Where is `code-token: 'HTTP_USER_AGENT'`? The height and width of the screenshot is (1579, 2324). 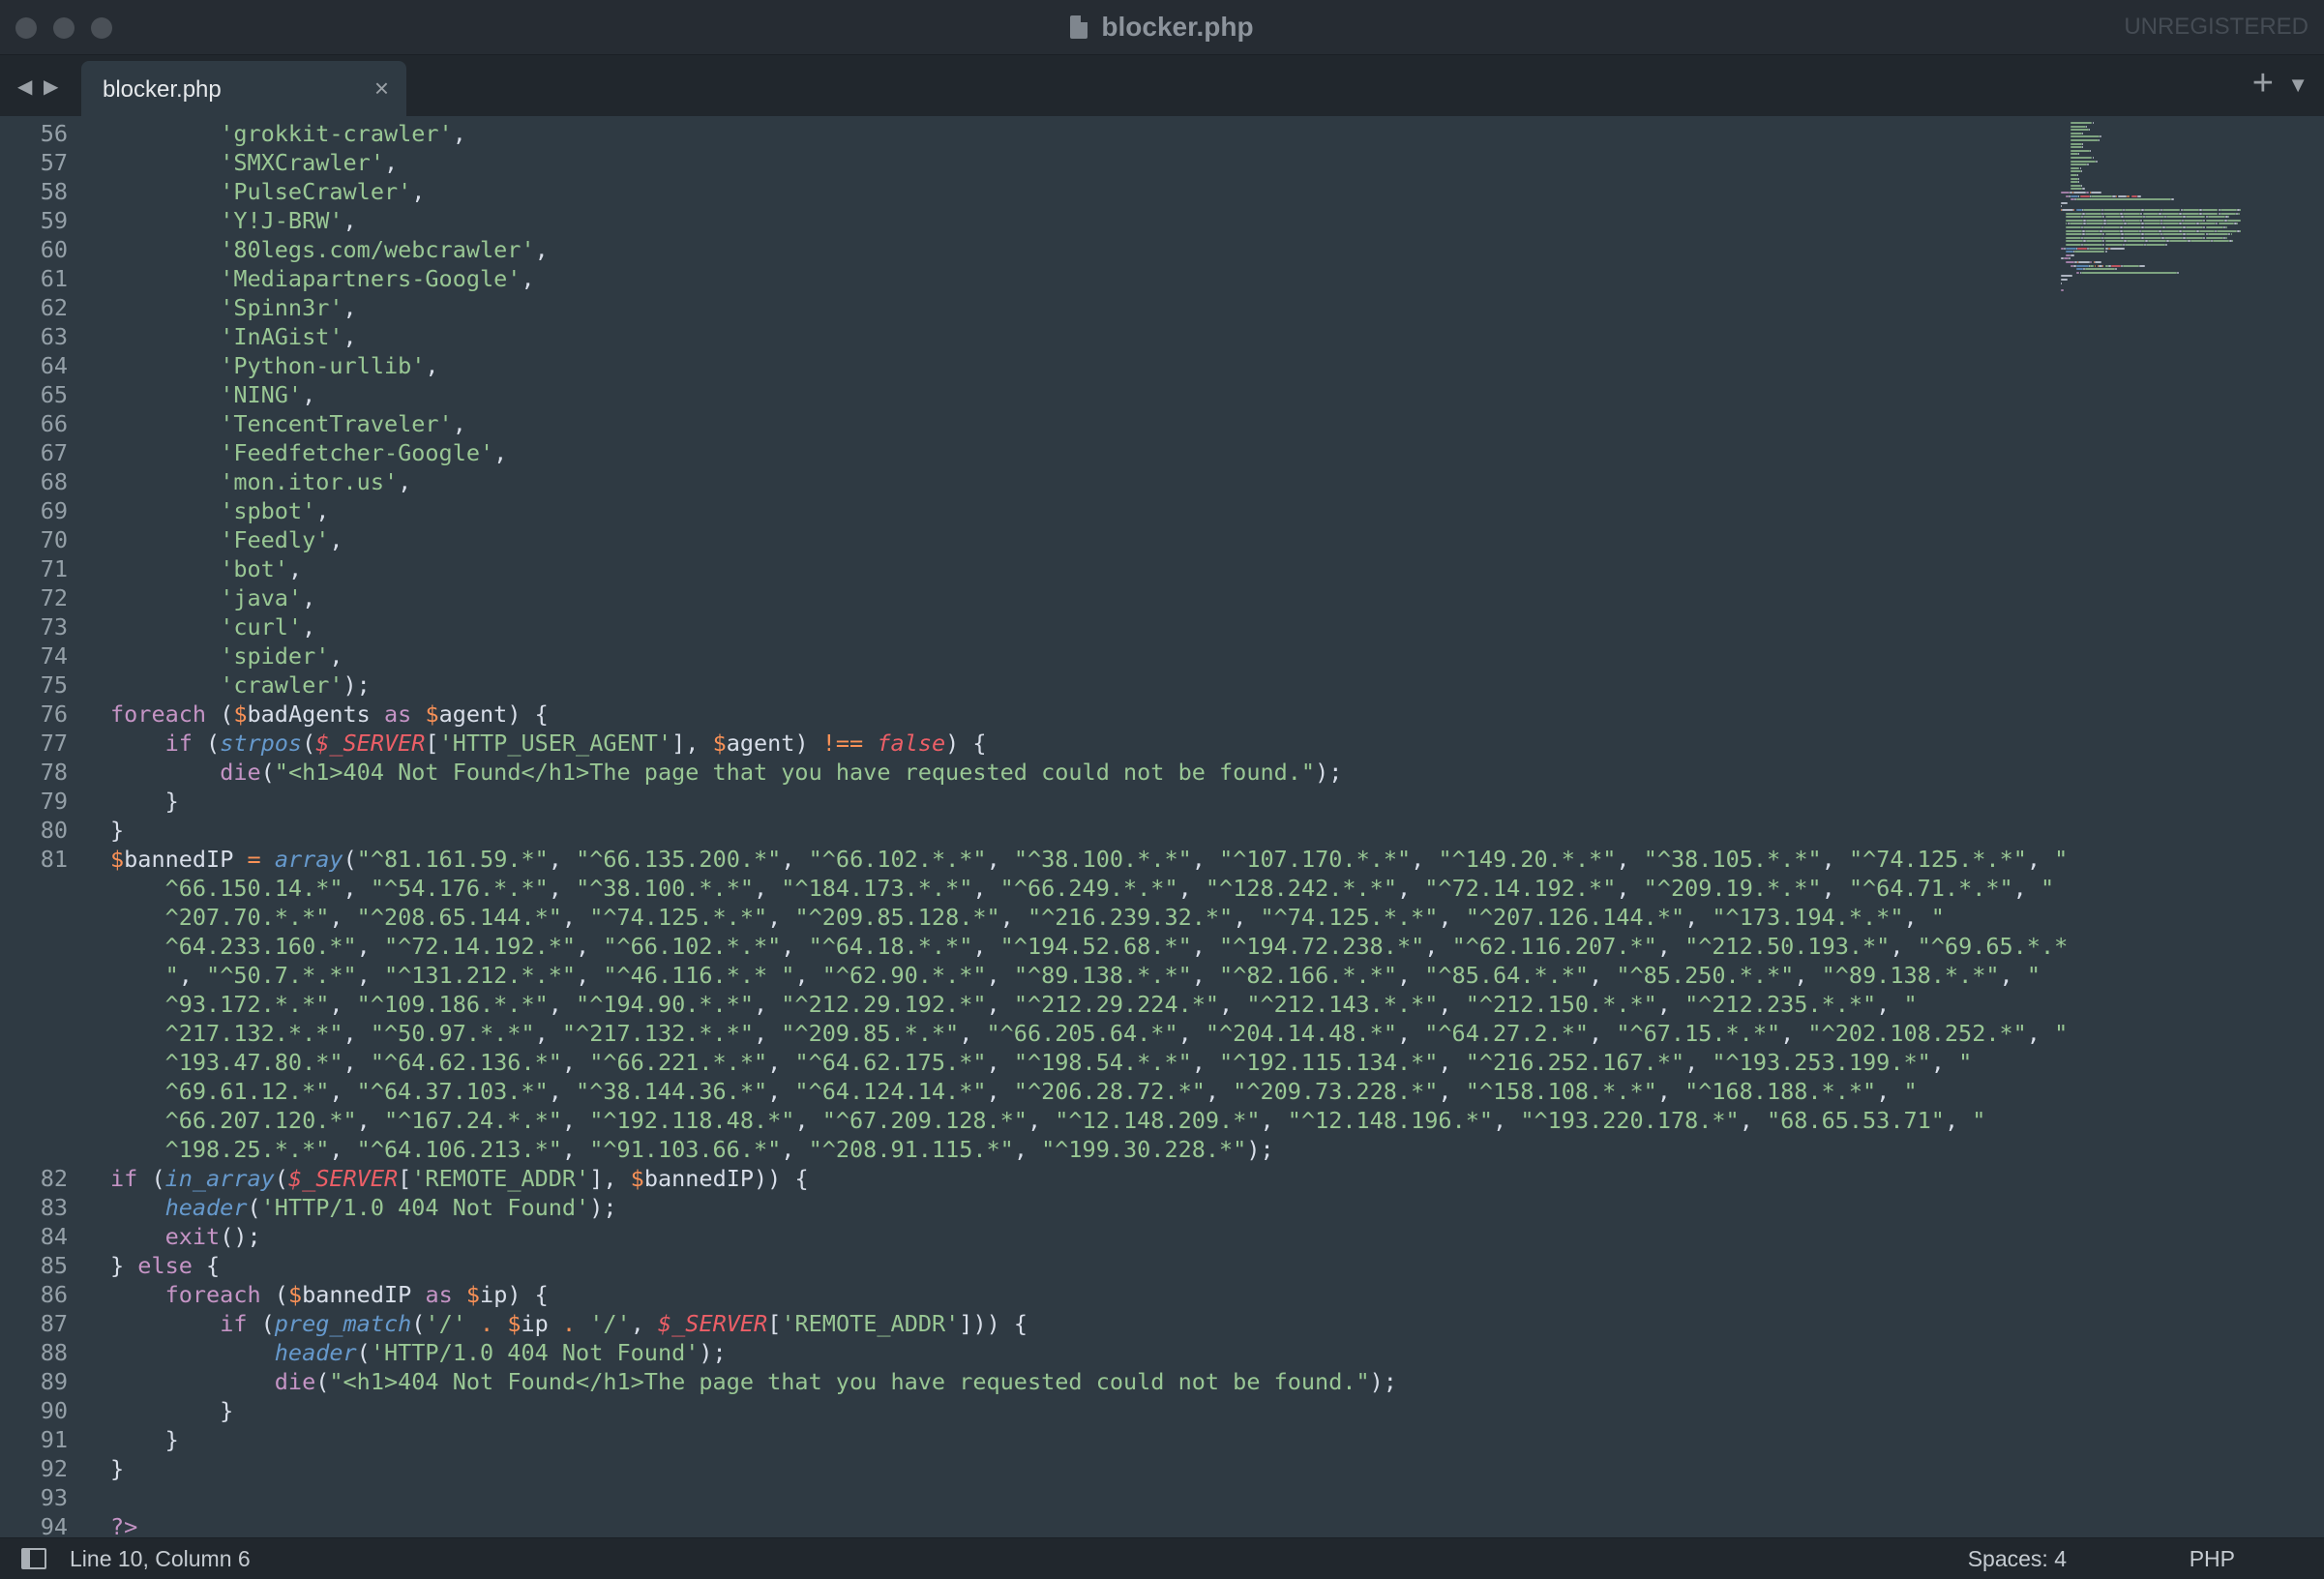
code-token: 'HTTP_USER_AGENT' is located at coordinates (555, 744).